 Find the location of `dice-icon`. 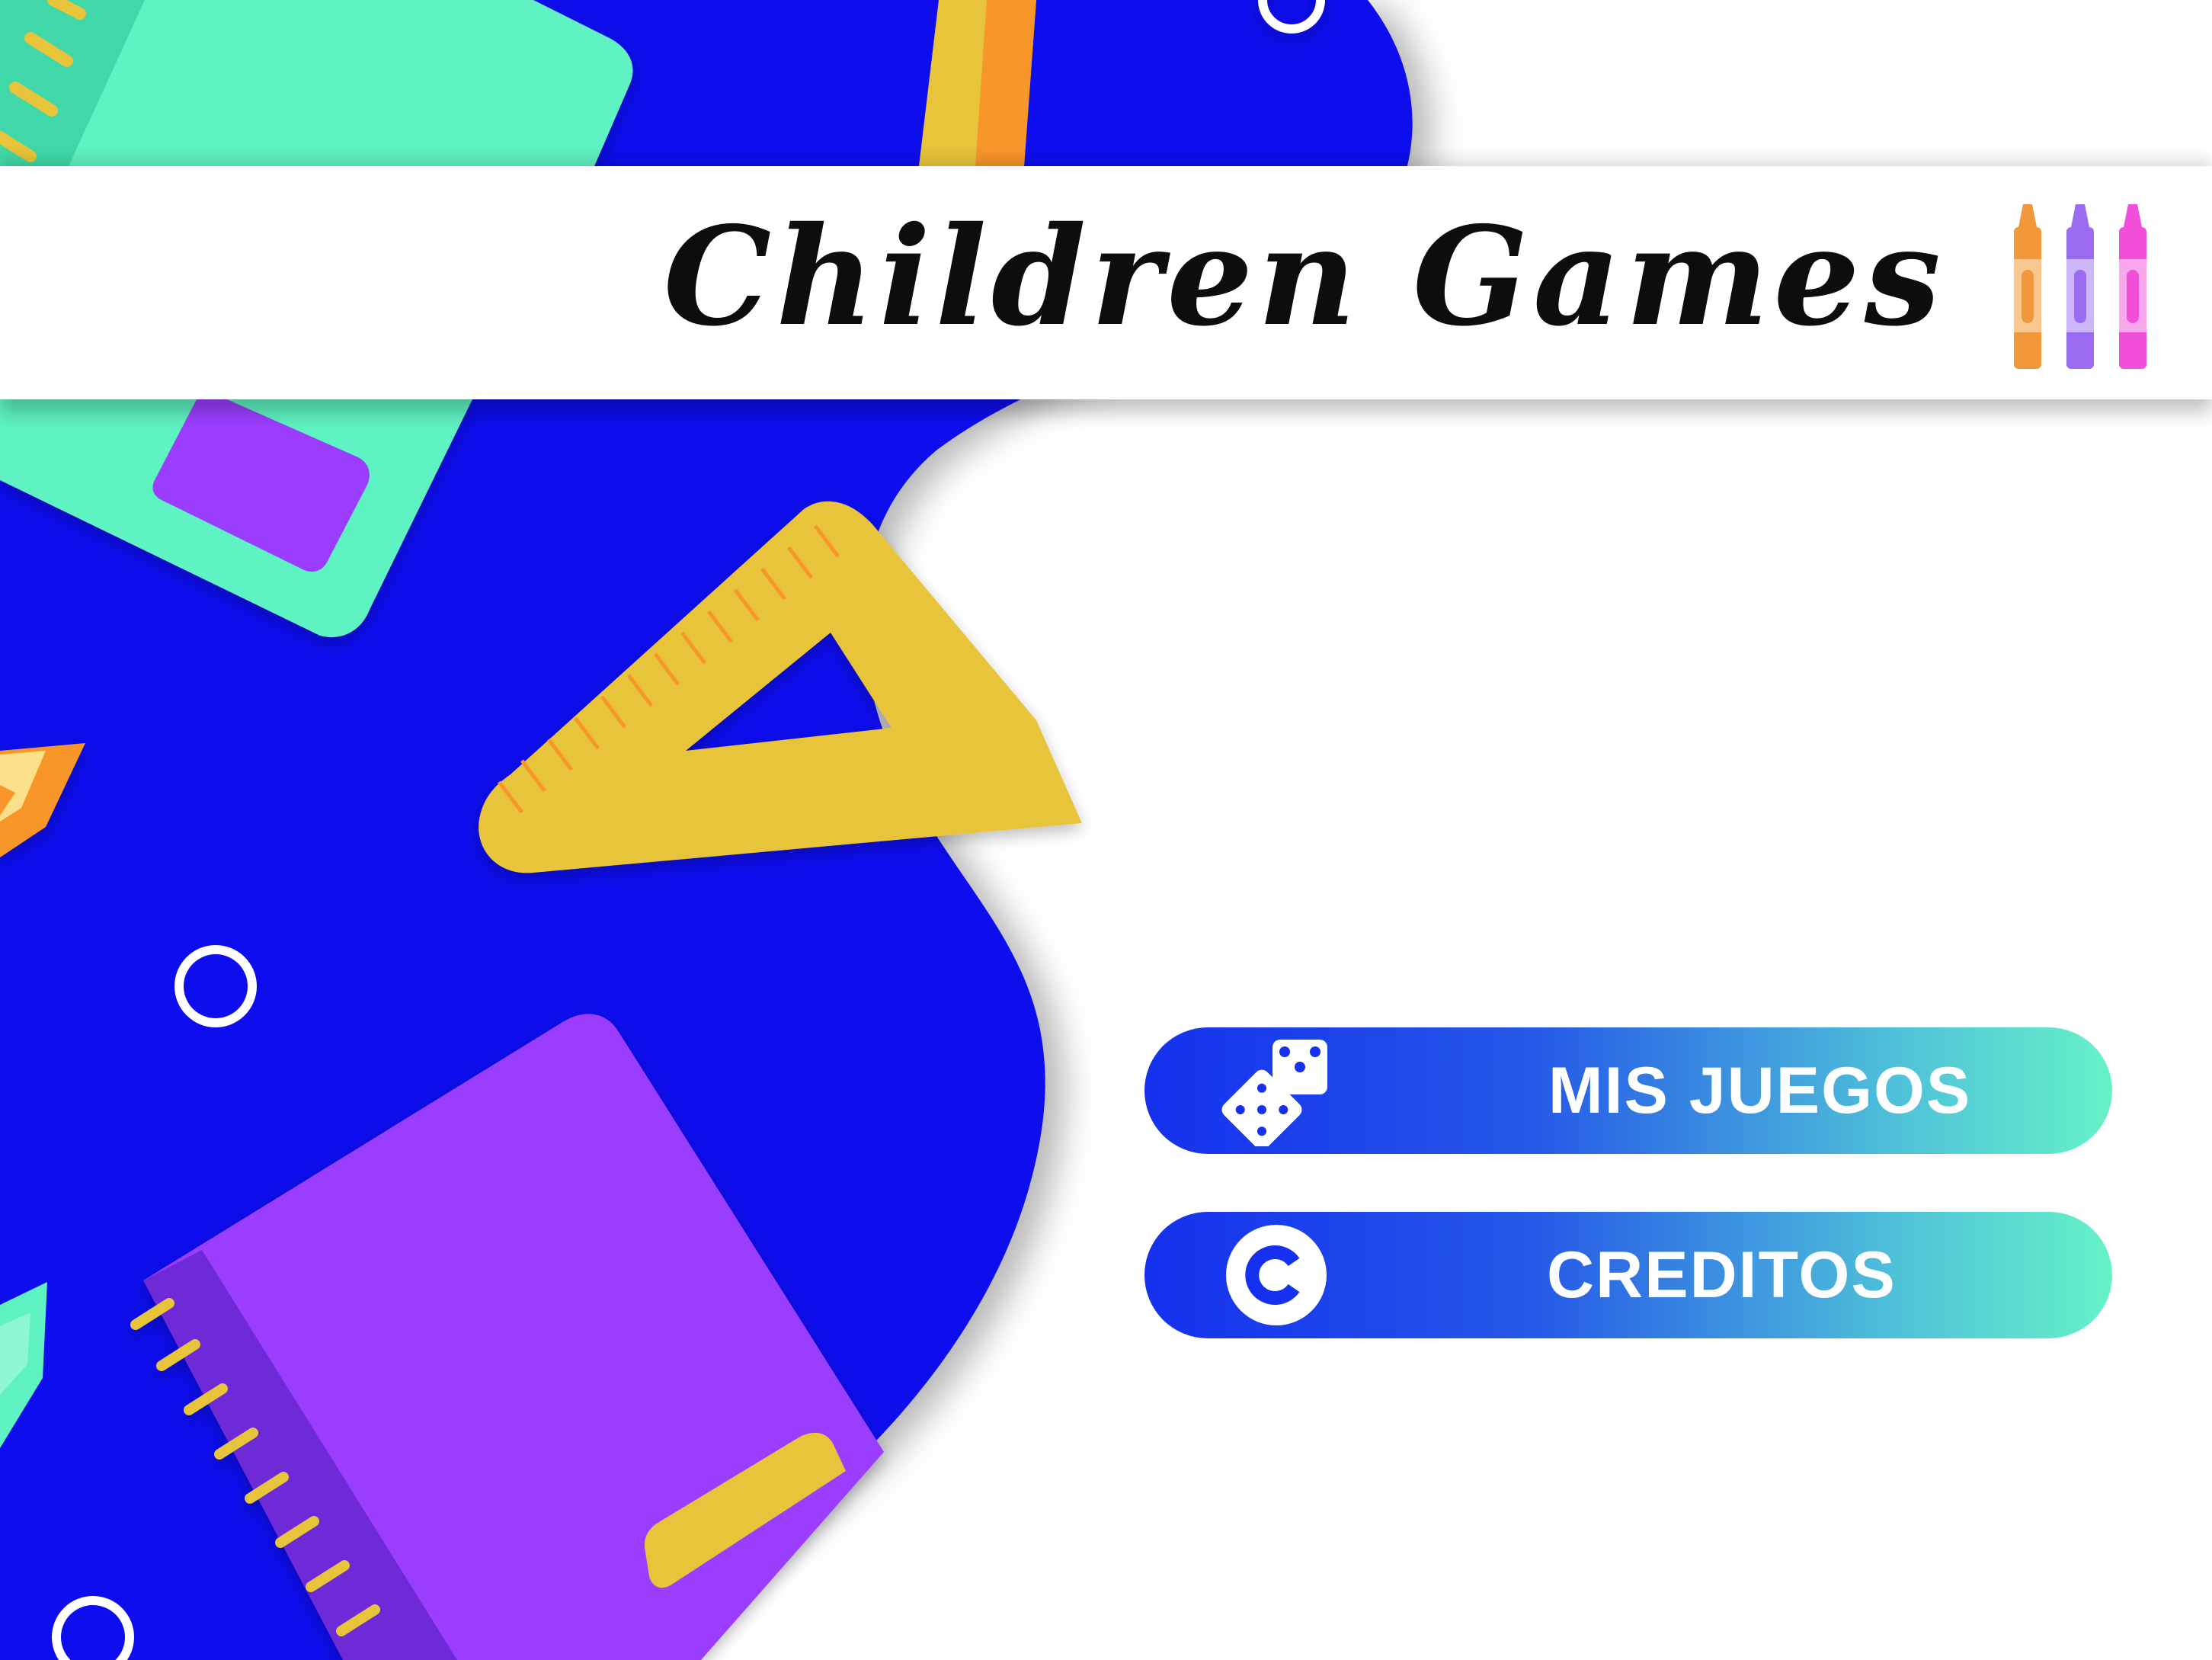

dice-icon is located at coordinates (1274, 1093).